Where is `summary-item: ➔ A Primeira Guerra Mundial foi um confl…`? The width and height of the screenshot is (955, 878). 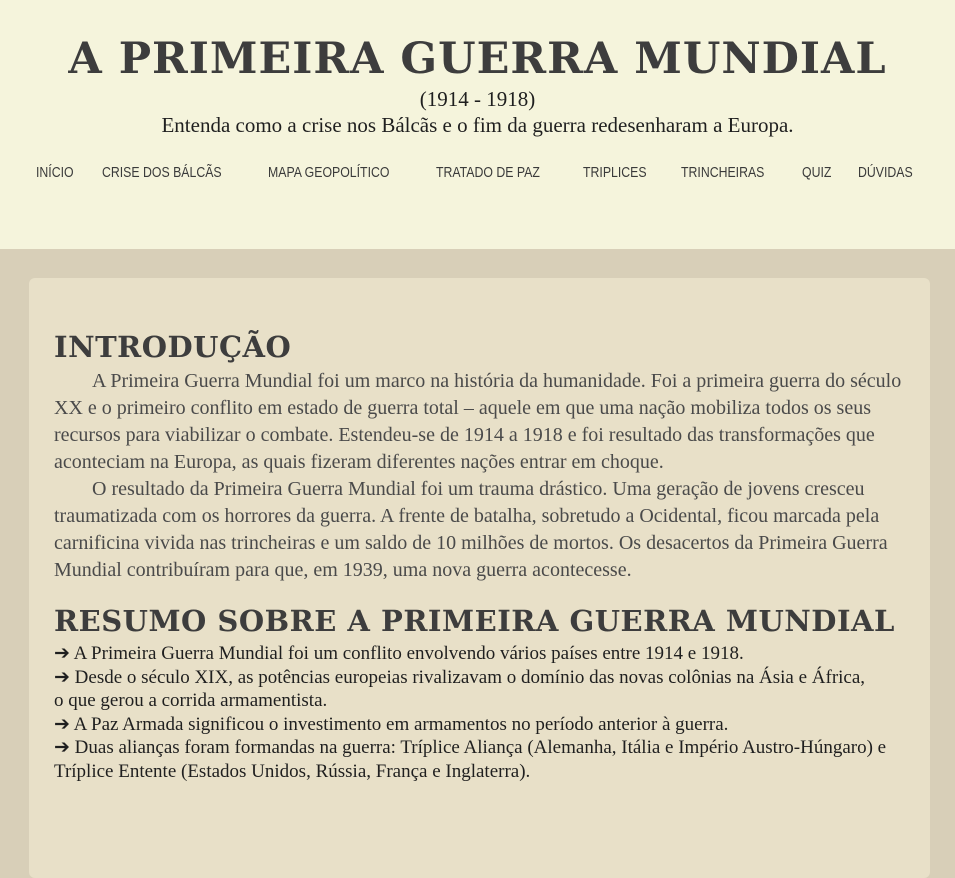 summary-item: ➔ A Primeira Guerra Mundial foi um confl… is located at coordinates (399, 653).